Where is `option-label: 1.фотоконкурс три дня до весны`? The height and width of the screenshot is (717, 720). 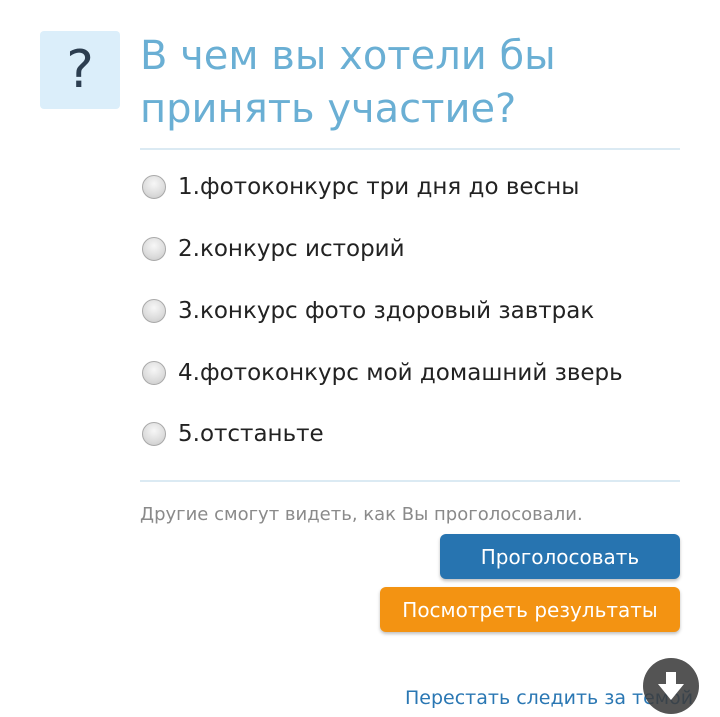 option-label: 1.фотоконкурс три дня до весны is located at coordinates (379, 187).